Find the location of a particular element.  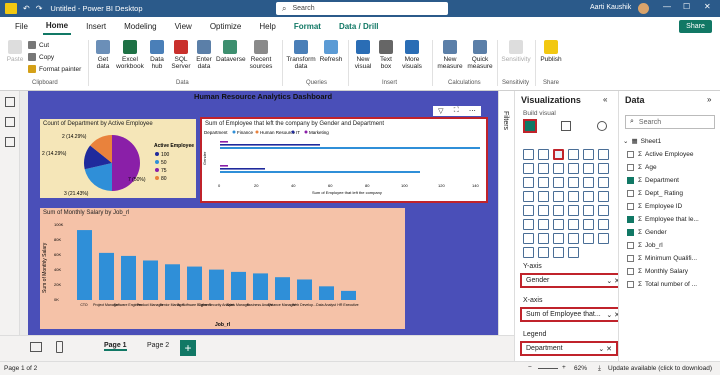

tab-page-1: Page 1 is located at coordinates (115, 346).